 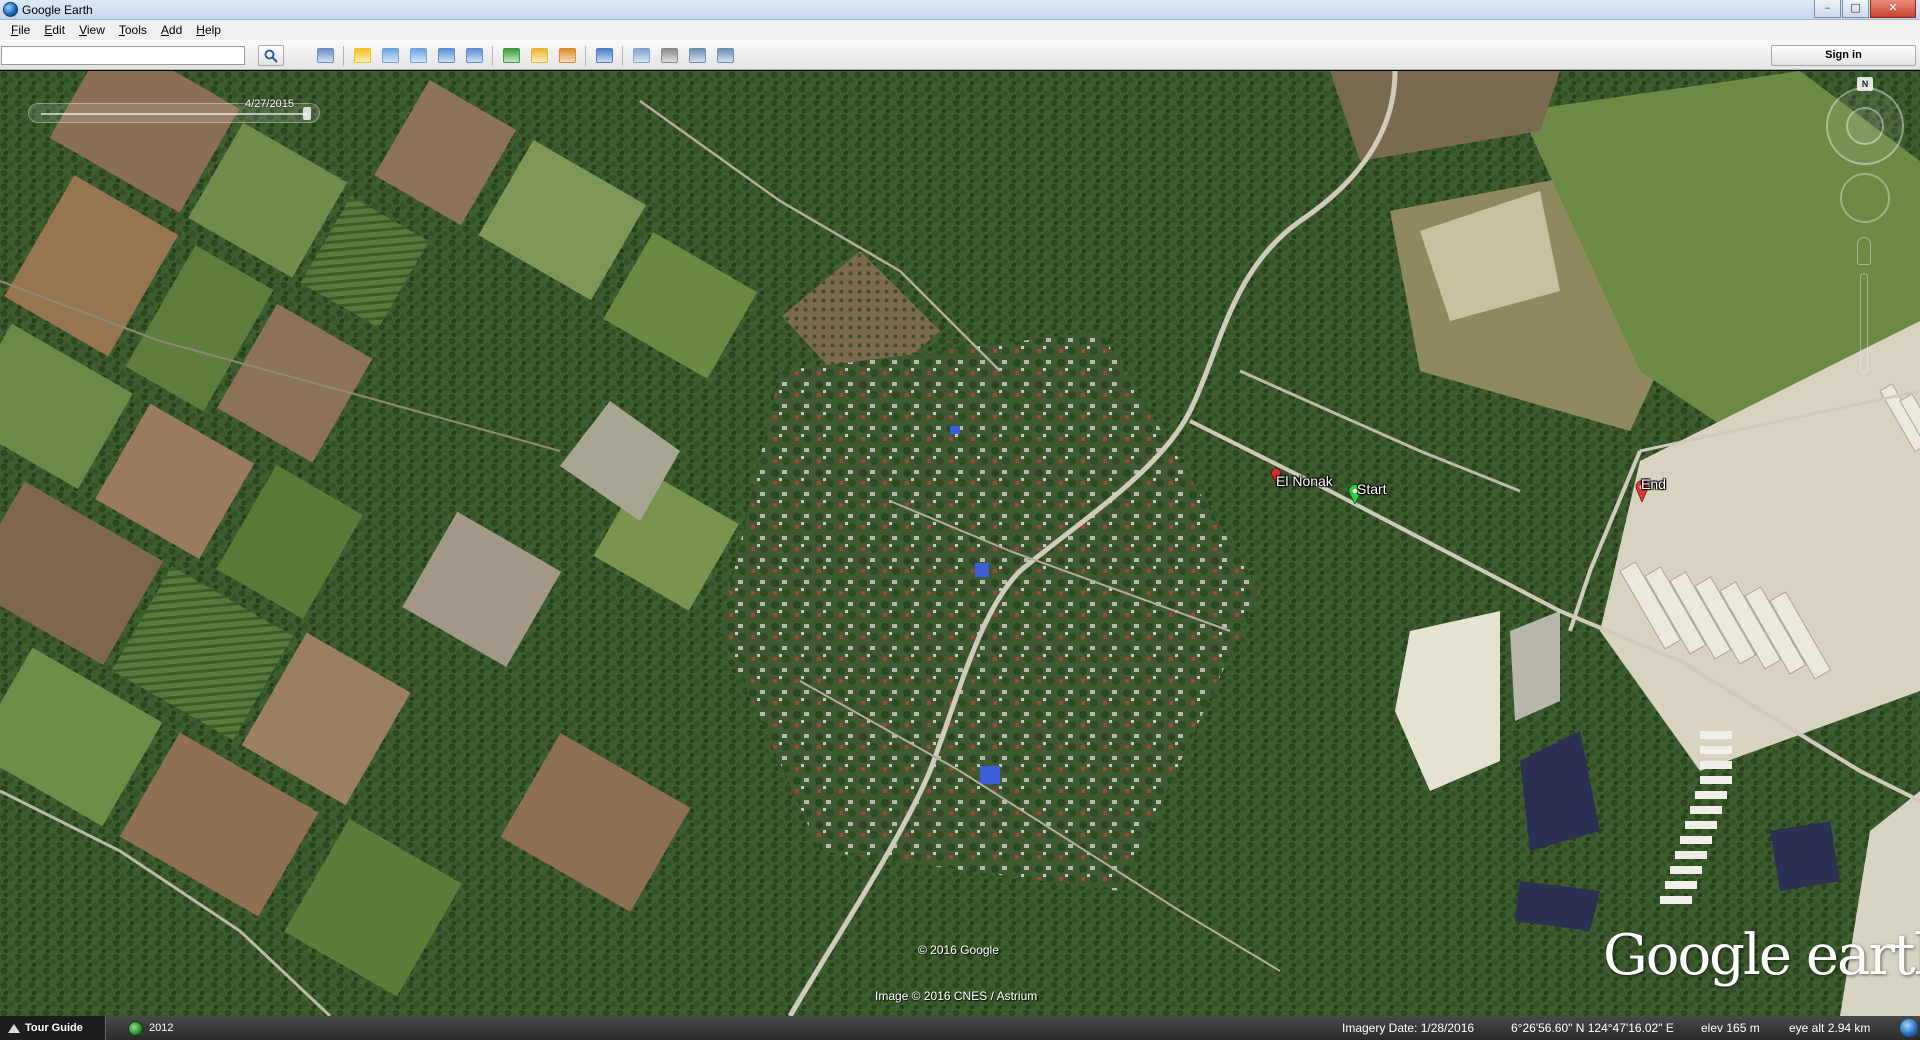 I want to click on email-icon, so click(x=641, y=55).